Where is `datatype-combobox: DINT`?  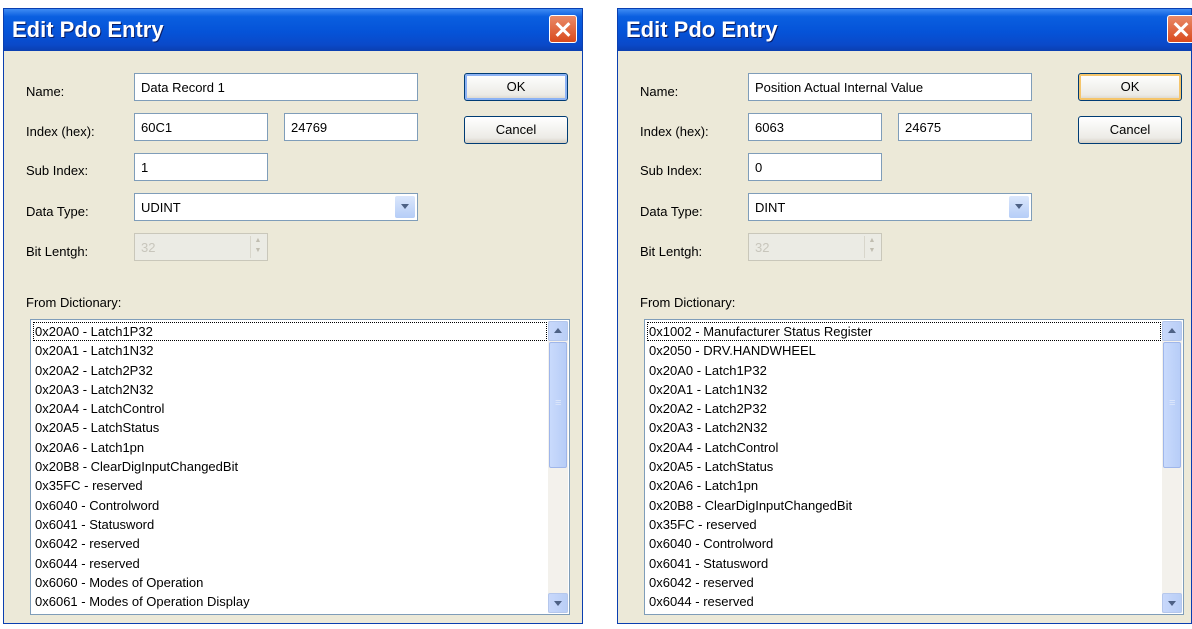 datatype-combobox: DINT is located at coordinates (890, 207).